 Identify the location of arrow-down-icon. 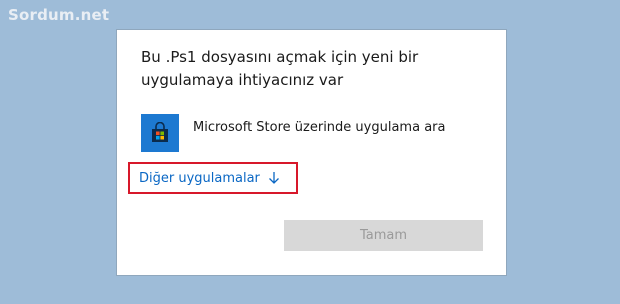
(274, 178).